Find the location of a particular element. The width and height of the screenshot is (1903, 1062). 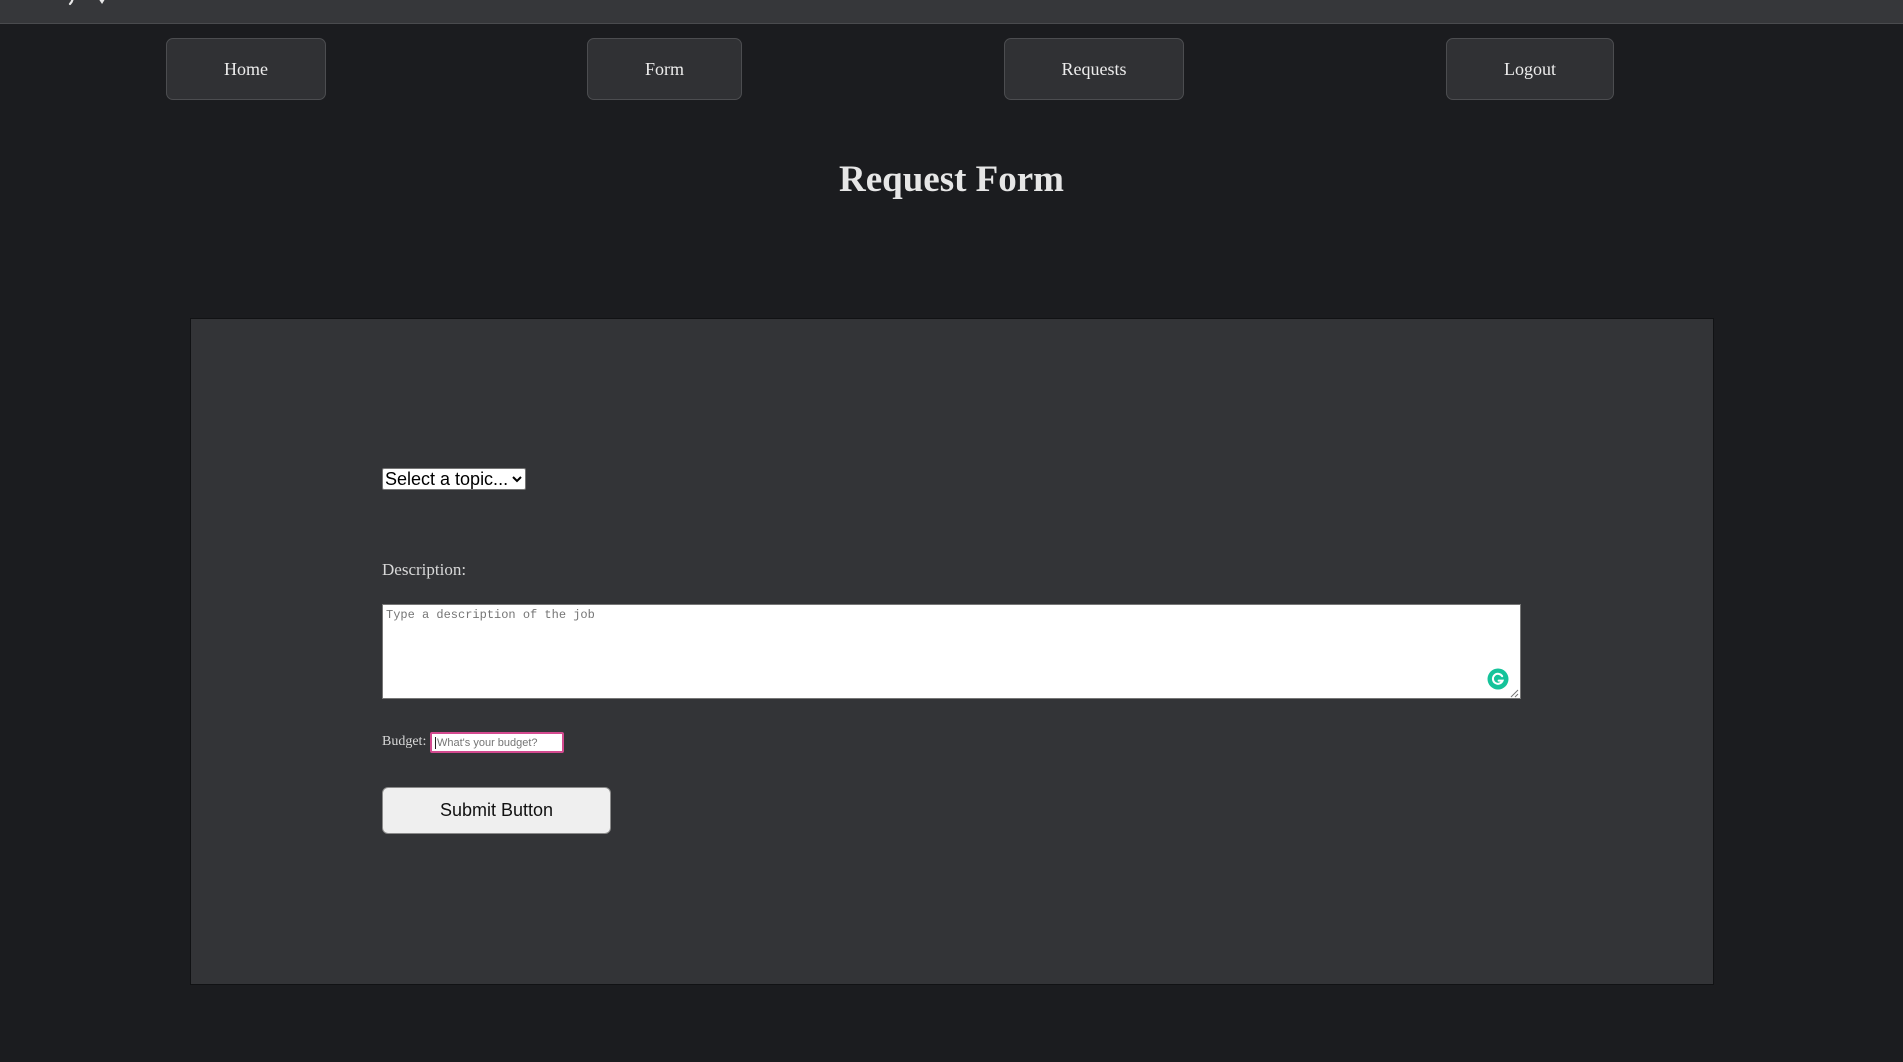

submit-button: Submit Button is located at coordinates (496, 810).